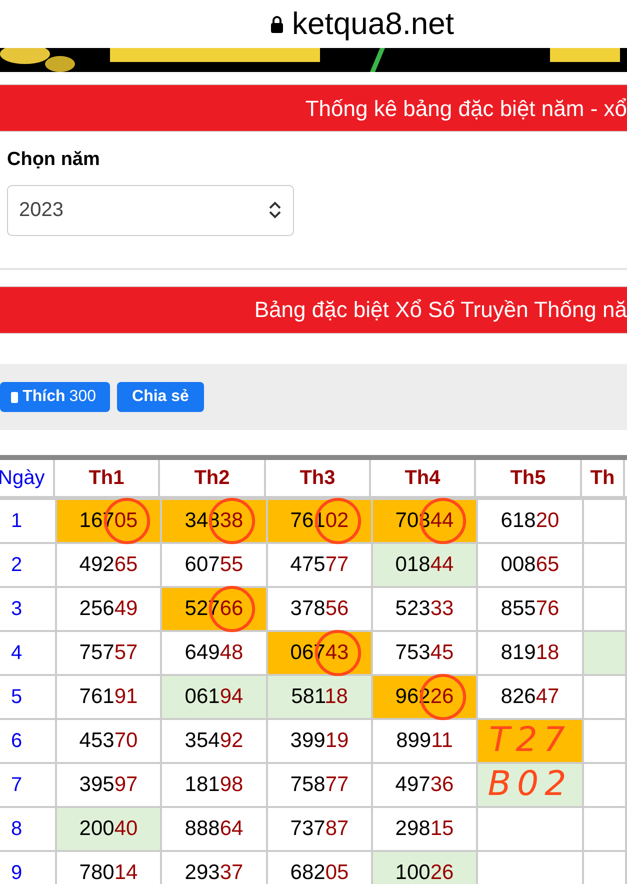  What do you see at coordinates (424, 609) in the screenshot?
I see `table-cell-text: 52333` at bounding box center [424, 609].